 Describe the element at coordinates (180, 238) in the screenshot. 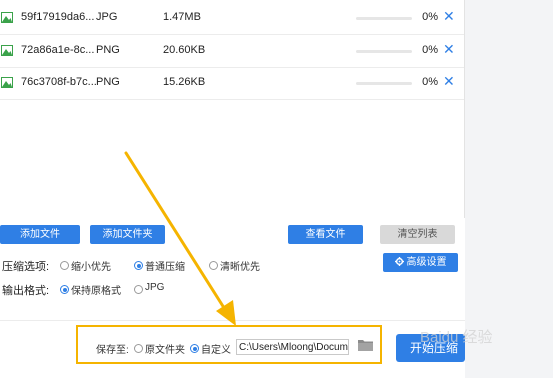

I see `annotation-arrow` at that location.